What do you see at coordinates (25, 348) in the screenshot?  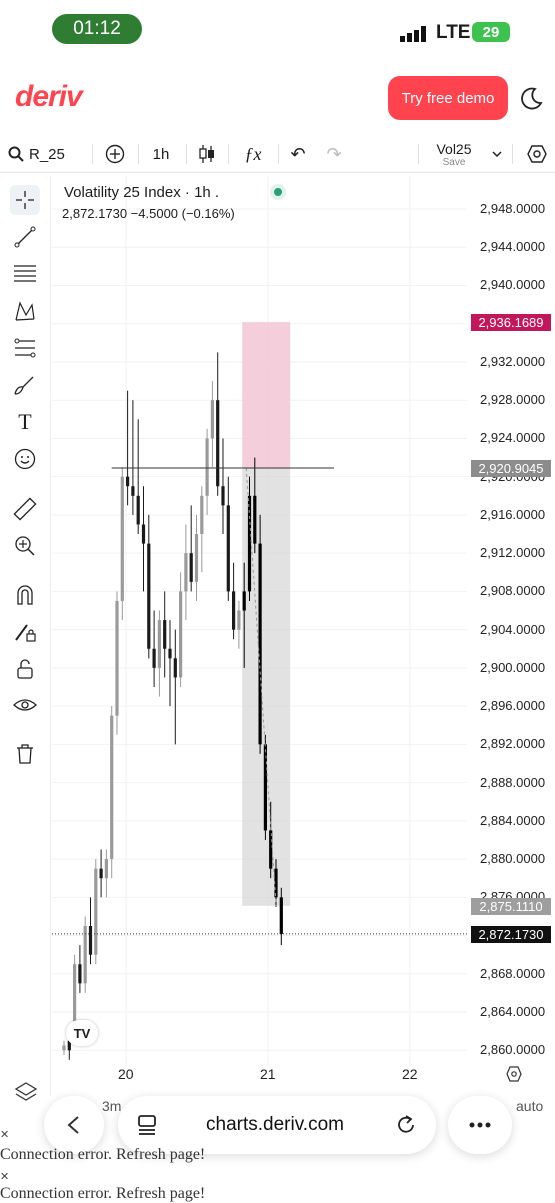 I see `forecast-tool` at bounding box center [25, 348].